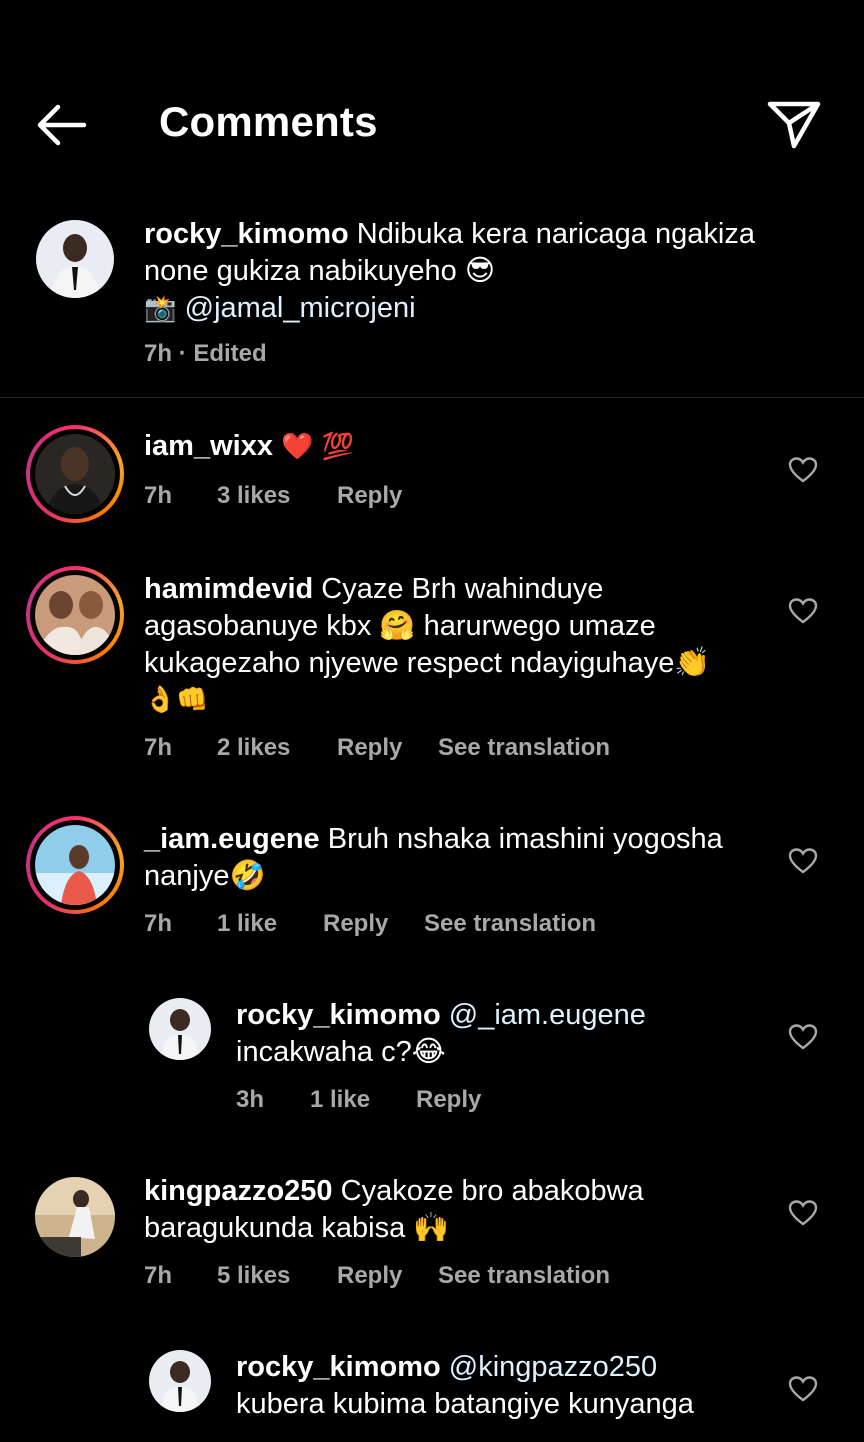 This screenshot has width=864, height=1442. I want to click on back-button, so click(62, 125).